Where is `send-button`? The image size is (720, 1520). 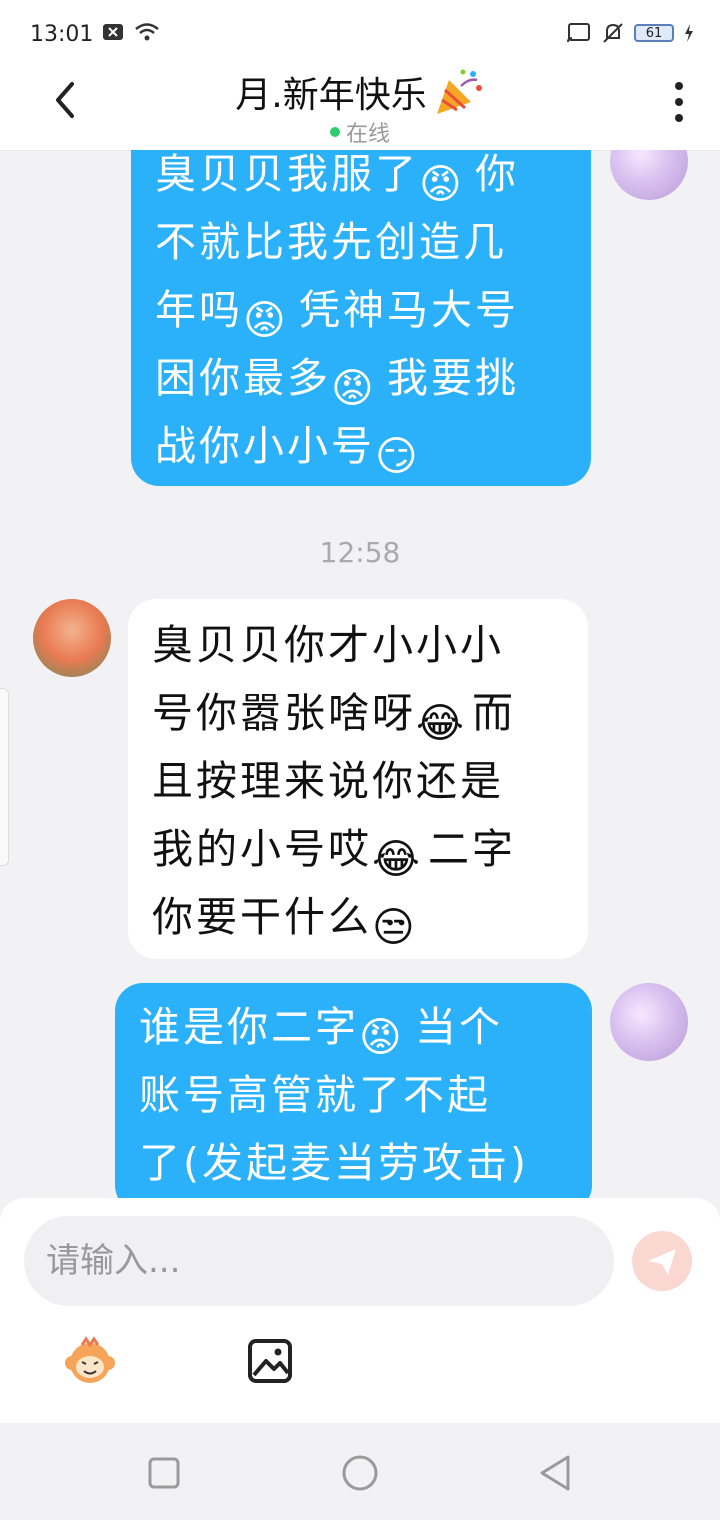 send-button is located at coordinates (662, 1261).